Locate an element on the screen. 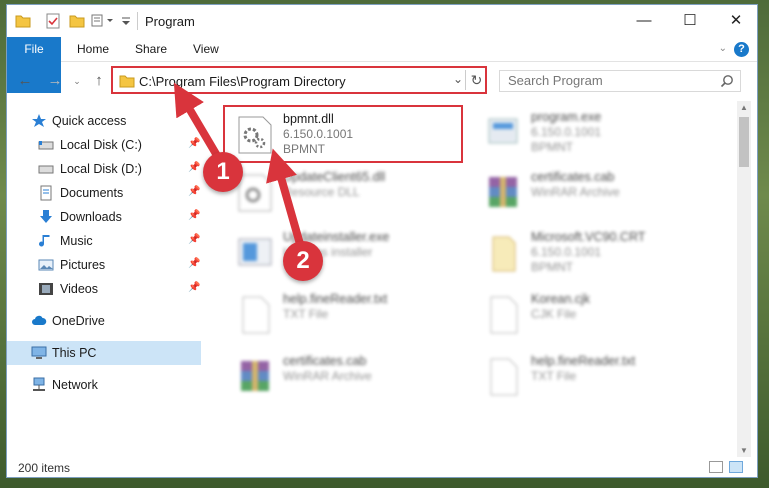  file-name: Microsoft.VC90.CRT is located at coordinates (588, 237).